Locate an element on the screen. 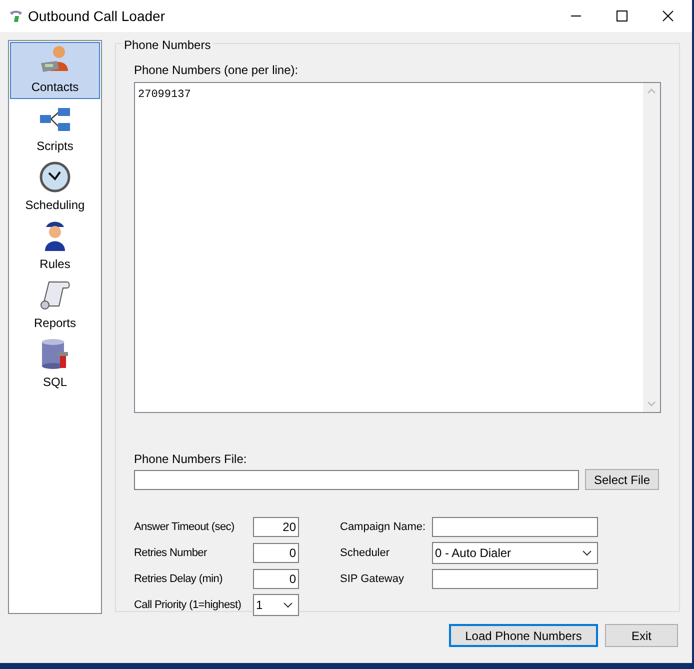  maximize-icon is located at coordinates (622, 16).